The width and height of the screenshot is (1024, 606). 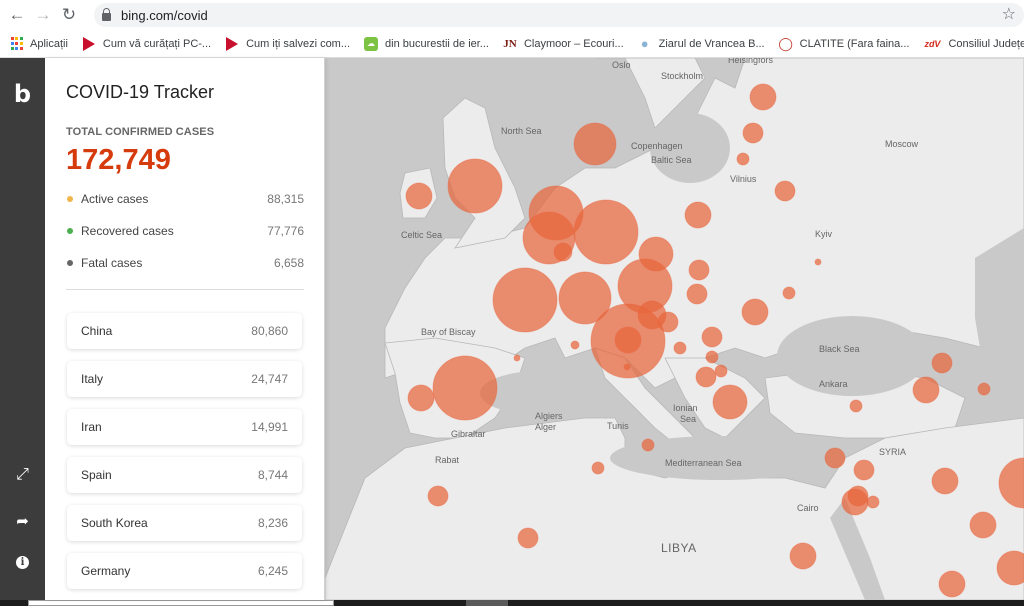 I want to click on bing-logo-icon: b, so click(x=22, y=94).